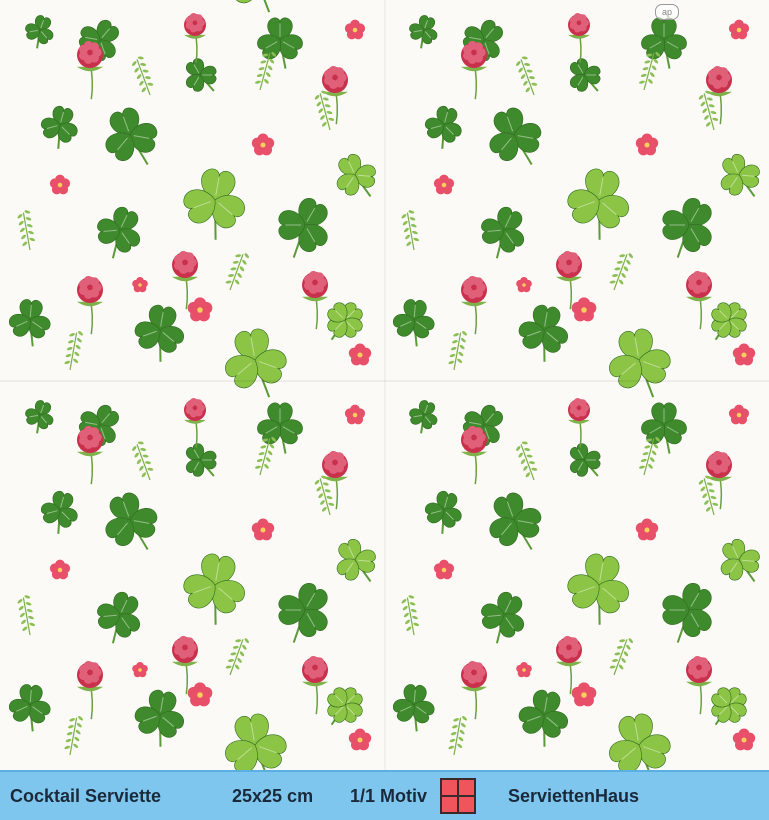 The width and height of the screenshot is (769, 820). I want to click on product-size: 25x25 cm, so click(273, 795).